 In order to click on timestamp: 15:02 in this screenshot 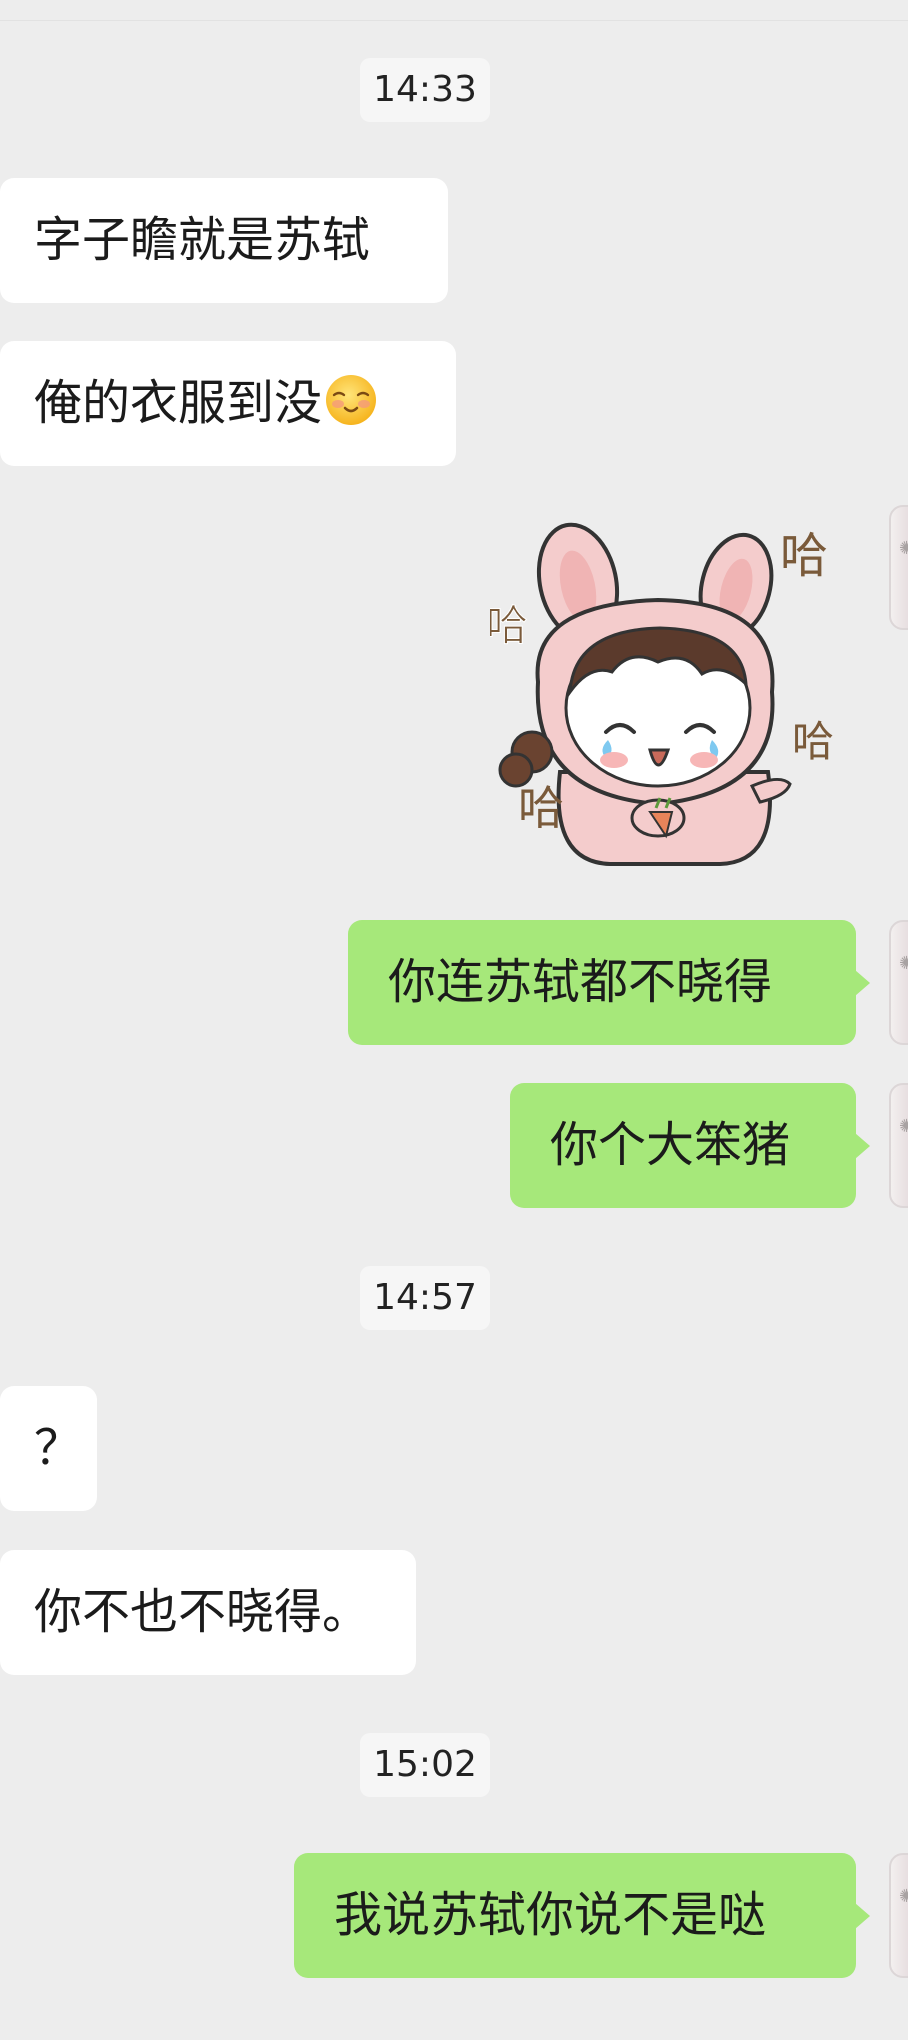, I will do `click(425, 1765)`.